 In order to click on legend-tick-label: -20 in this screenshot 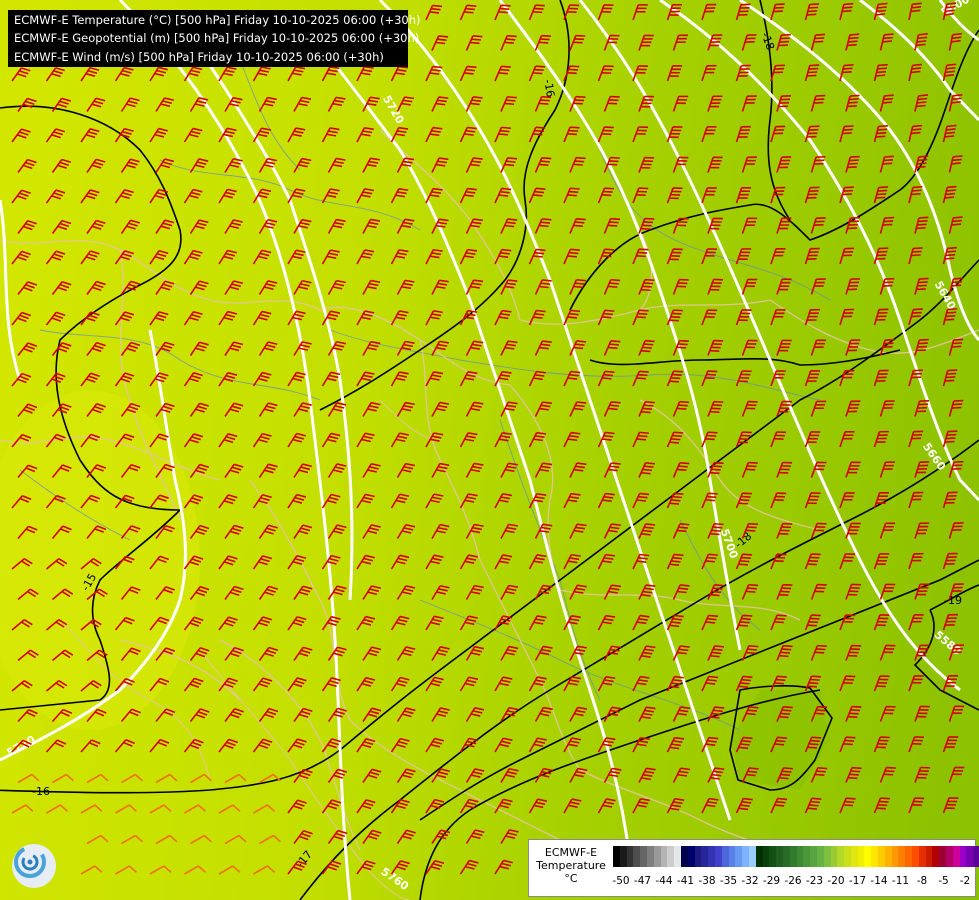, I will do `click(836, 881)`.